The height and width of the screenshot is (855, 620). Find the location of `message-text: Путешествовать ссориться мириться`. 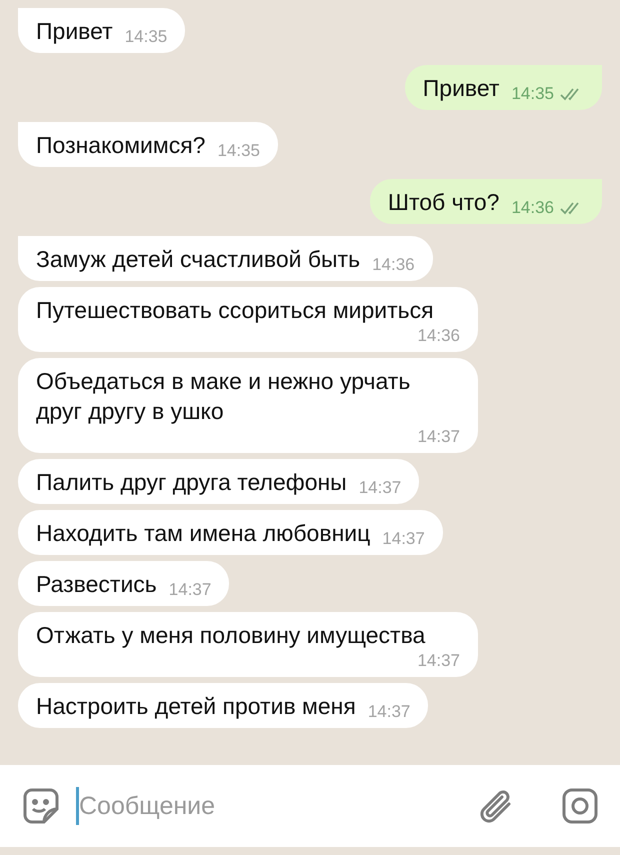

message-text: Путешествовать ссориться мириться is located at coordinates (235, 310).